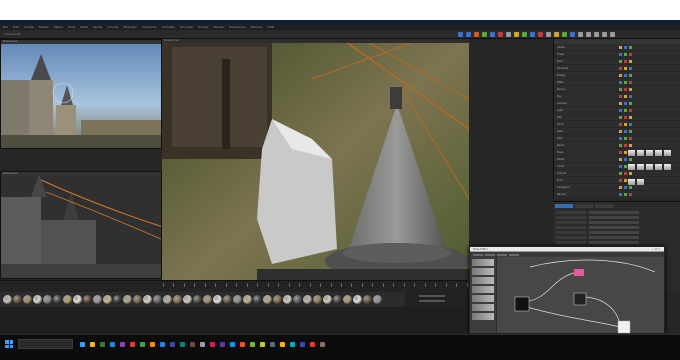 The width and height of the screenshot is (680, 360). I want to click on object-row: Hall, so click(617, 117).